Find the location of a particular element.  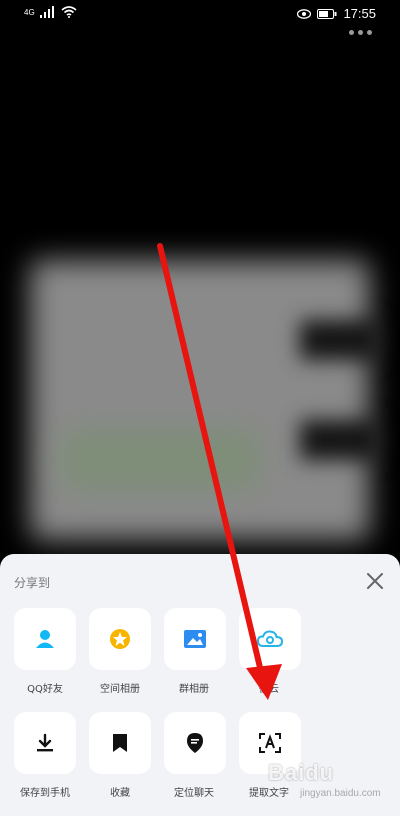

close-button is located at coordinates (375, 581).